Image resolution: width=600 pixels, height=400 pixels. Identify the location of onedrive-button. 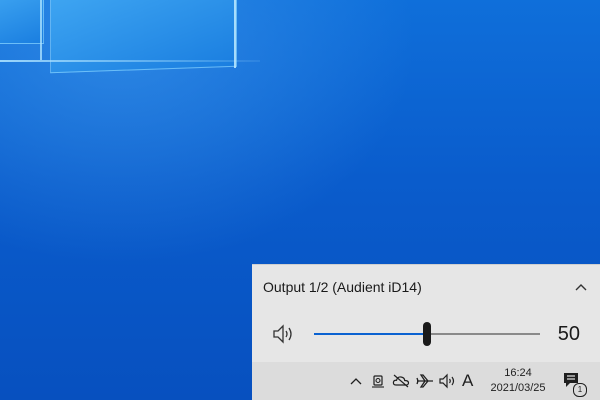
(401, 381).